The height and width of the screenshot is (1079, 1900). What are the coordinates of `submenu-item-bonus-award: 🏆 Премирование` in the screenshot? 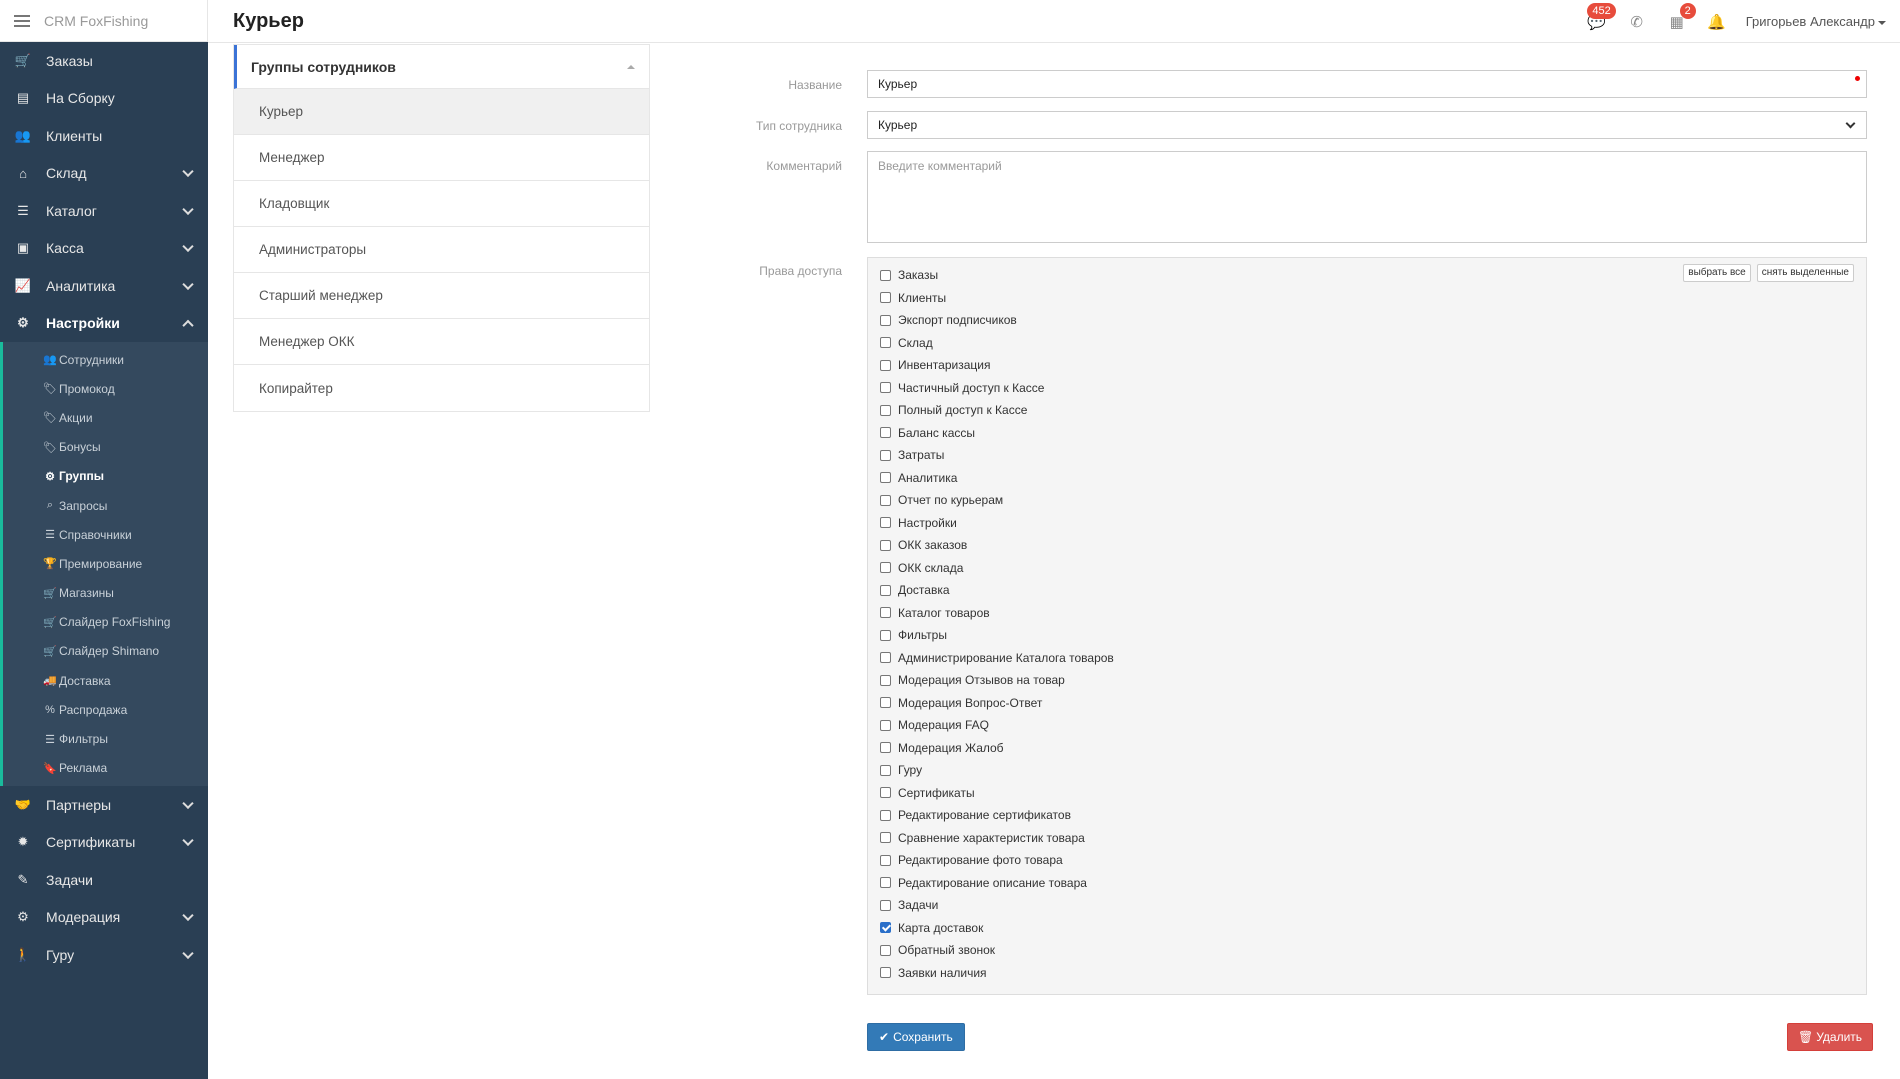 It's located at (105, 563).